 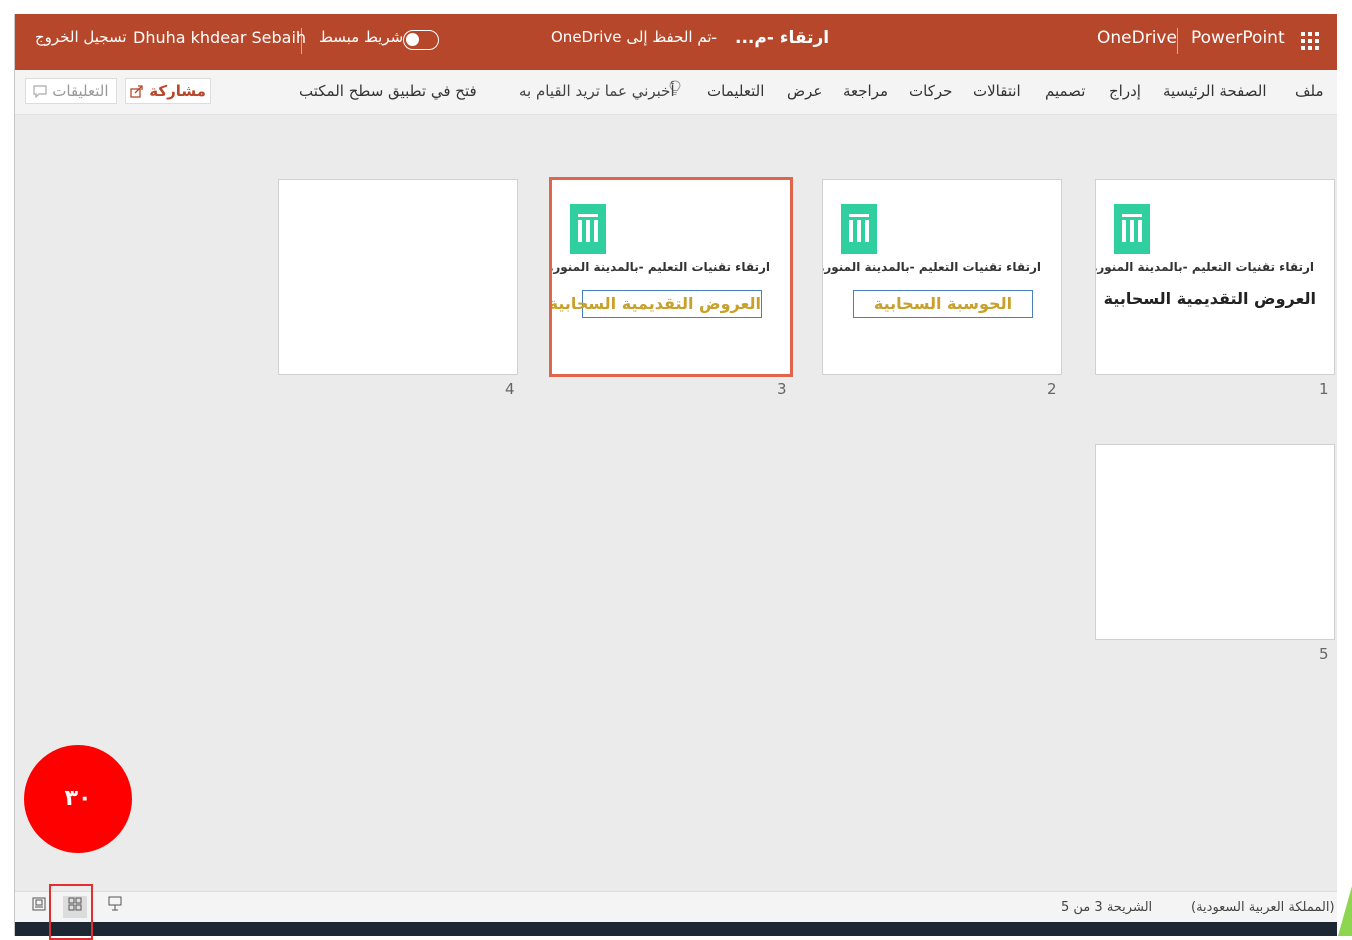 What do you see at coordinates (1177, 41) in the screenshot?
I see `divider` at bounding box center [1177, 41].